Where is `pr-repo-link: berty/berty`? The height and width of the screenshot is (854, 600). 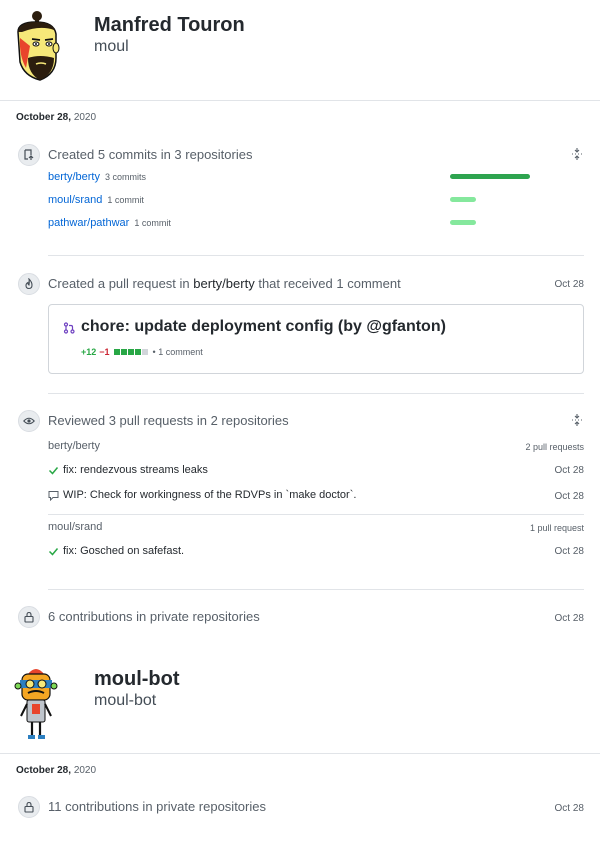
pr-repo-link: berty/berty is located at coordinates (223, 283).